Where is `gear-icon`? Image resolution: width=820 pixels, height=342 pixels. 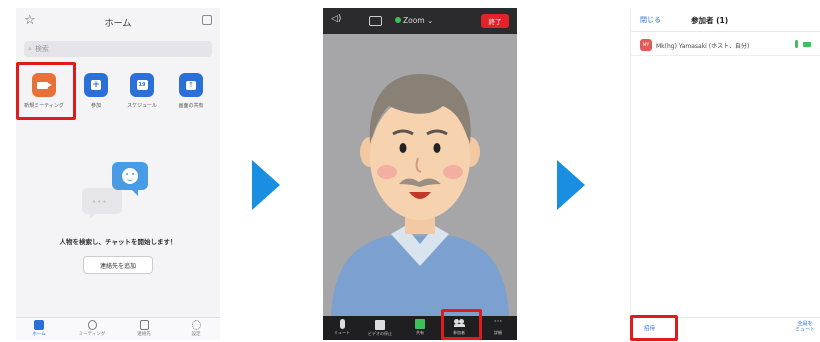 gear-icon is located at coordinates (196, 325).